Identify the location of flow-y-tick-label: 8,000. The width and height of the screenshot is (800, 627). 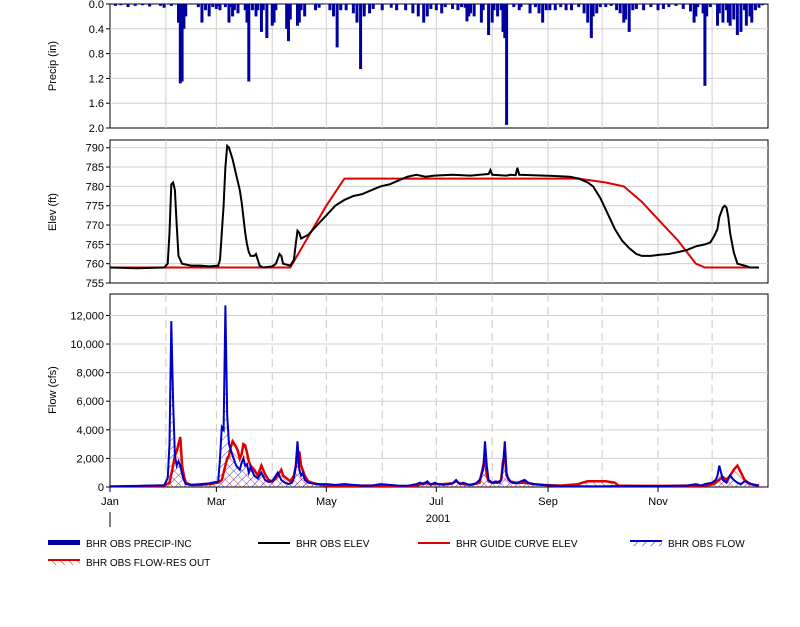
(90, 374).